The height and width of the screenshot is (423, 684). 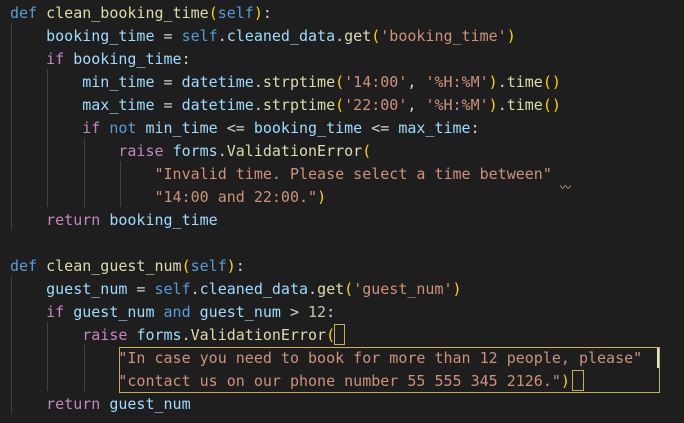 I want to click on code-token: raise, so click(x=105, y=335).